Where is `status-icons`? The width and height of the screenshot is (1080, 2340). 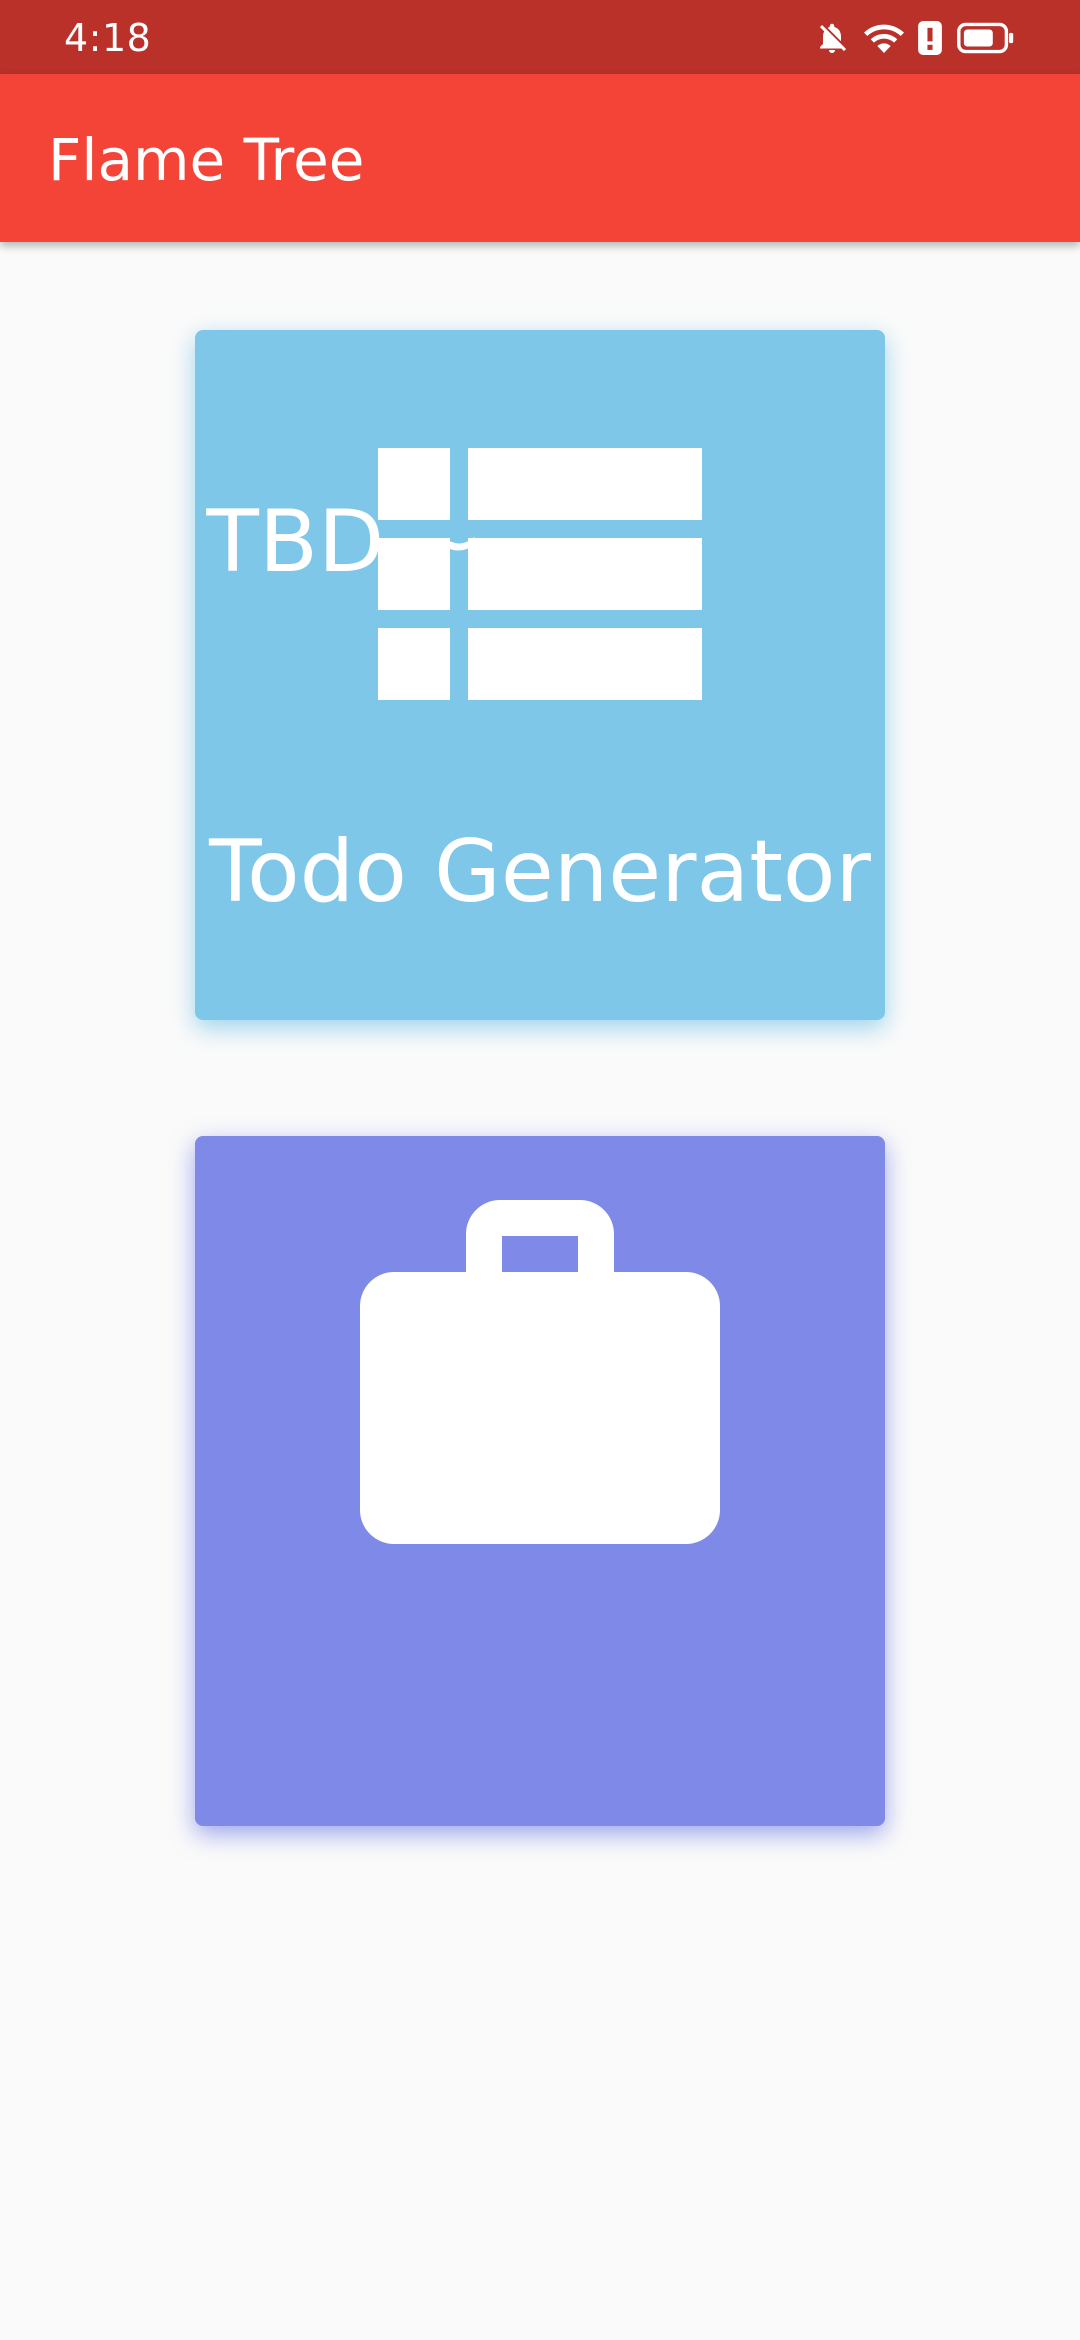 status-icons is located at coordinates (915, 38).